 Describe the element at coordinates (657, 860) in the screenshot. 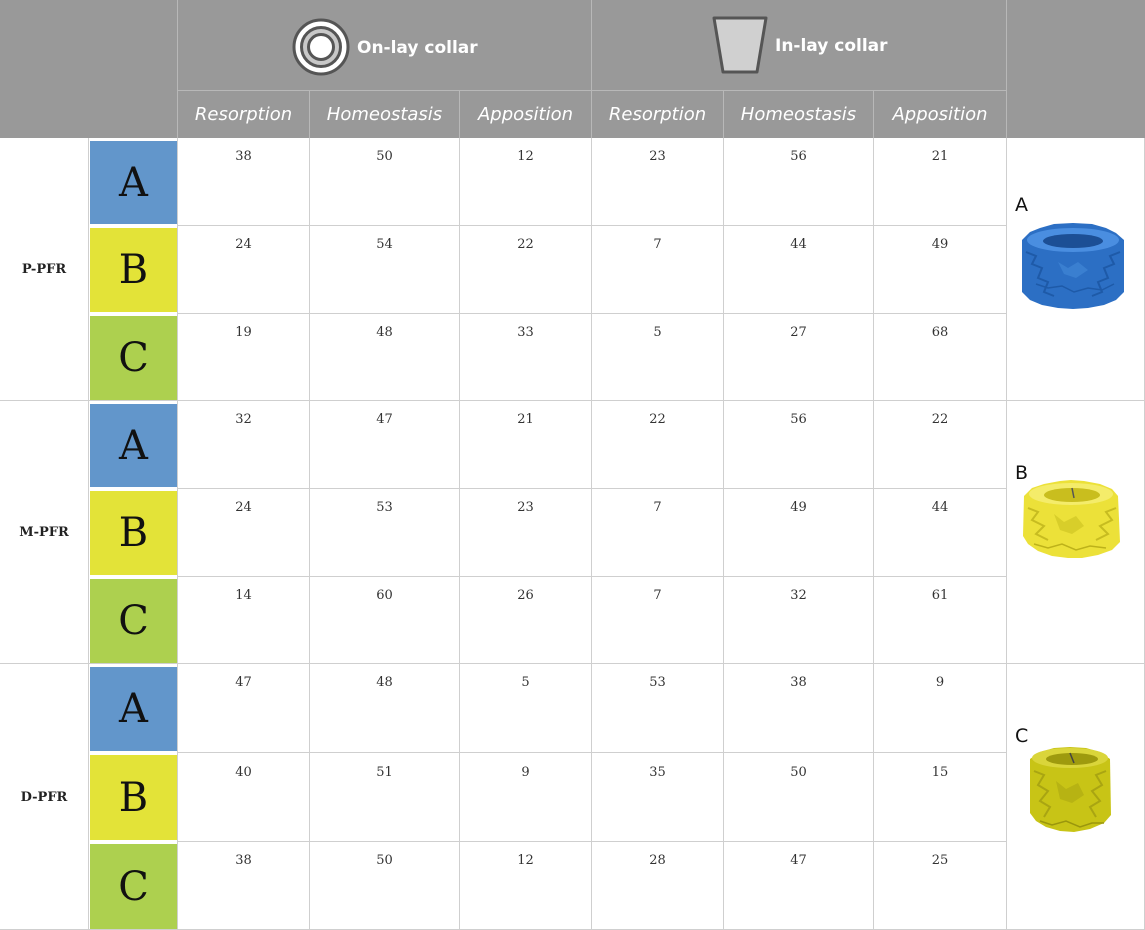

I see `value-cell: 28` at that location.